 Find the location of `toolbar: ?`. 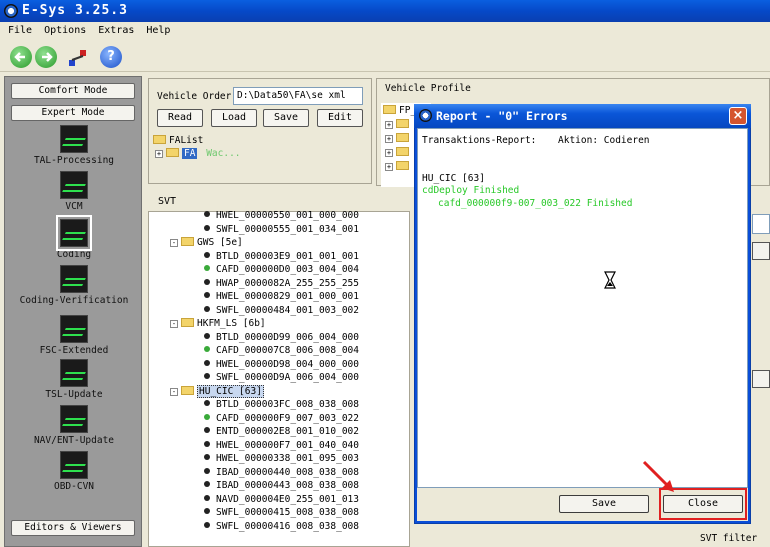

toolbar: ? is located at coordinates (385, 56).